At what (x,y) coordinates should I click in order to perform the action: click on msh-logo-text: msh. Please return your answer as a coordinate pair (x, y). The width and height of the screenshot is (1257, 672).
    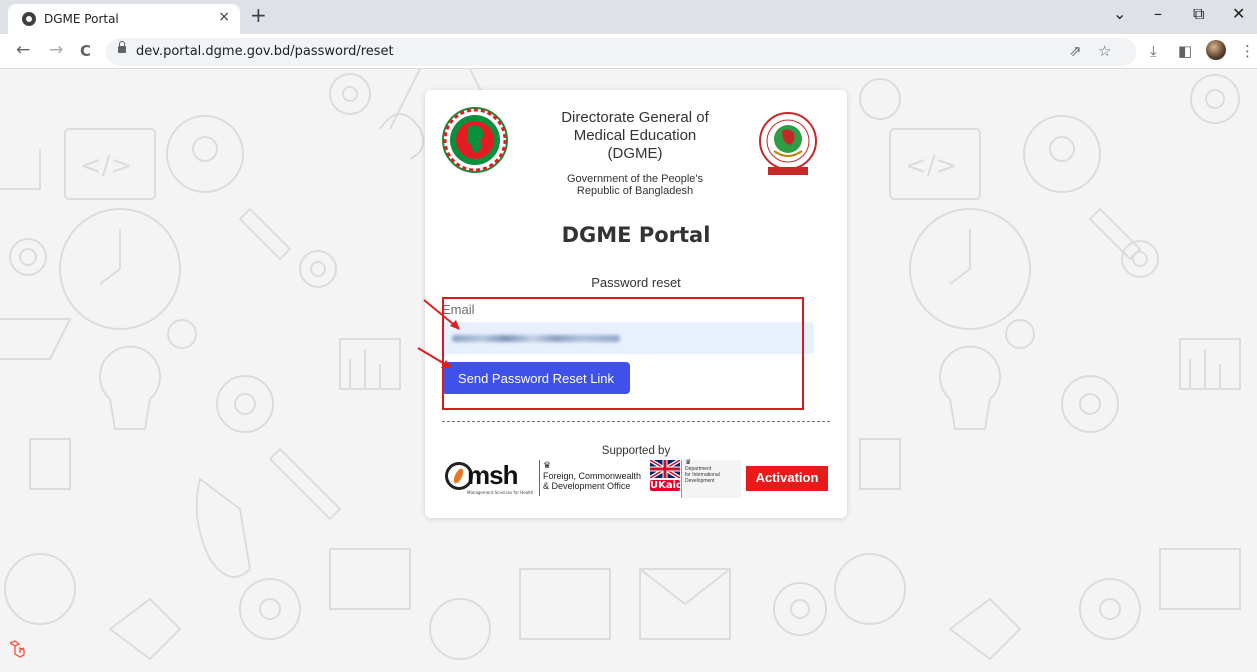
    Looking at the image, I should click on (492, 475).